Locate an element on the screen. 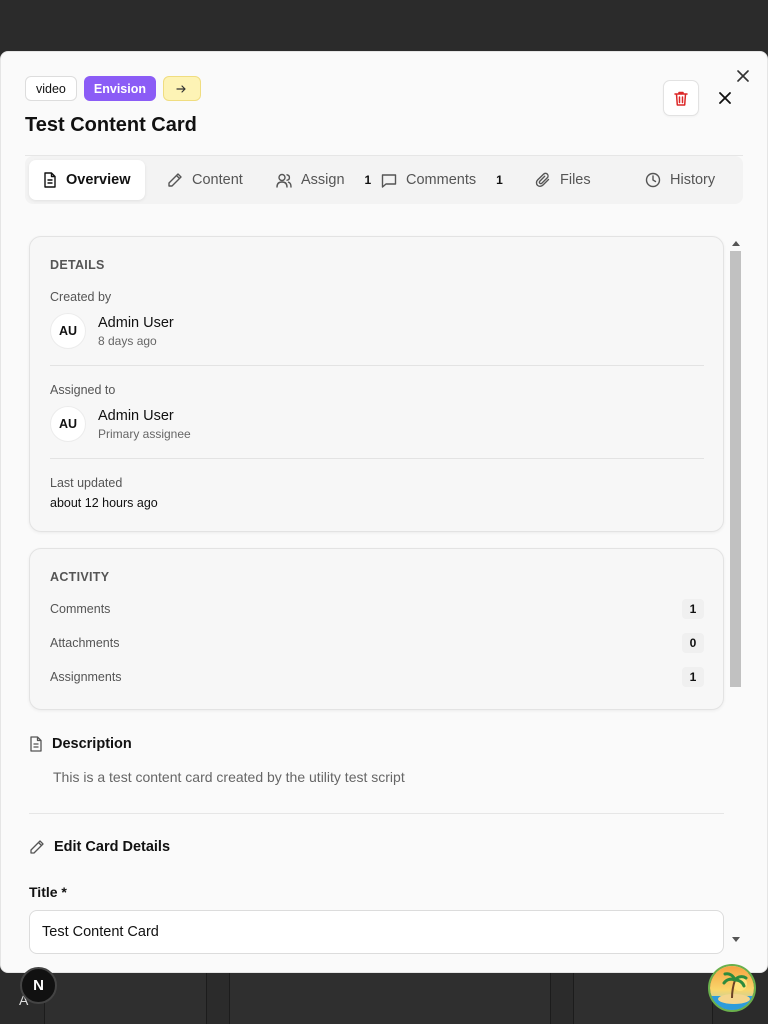 This screenshot has width=768, height=1024. tab-comments: Comments 1 is located at coordinates (442, 180).